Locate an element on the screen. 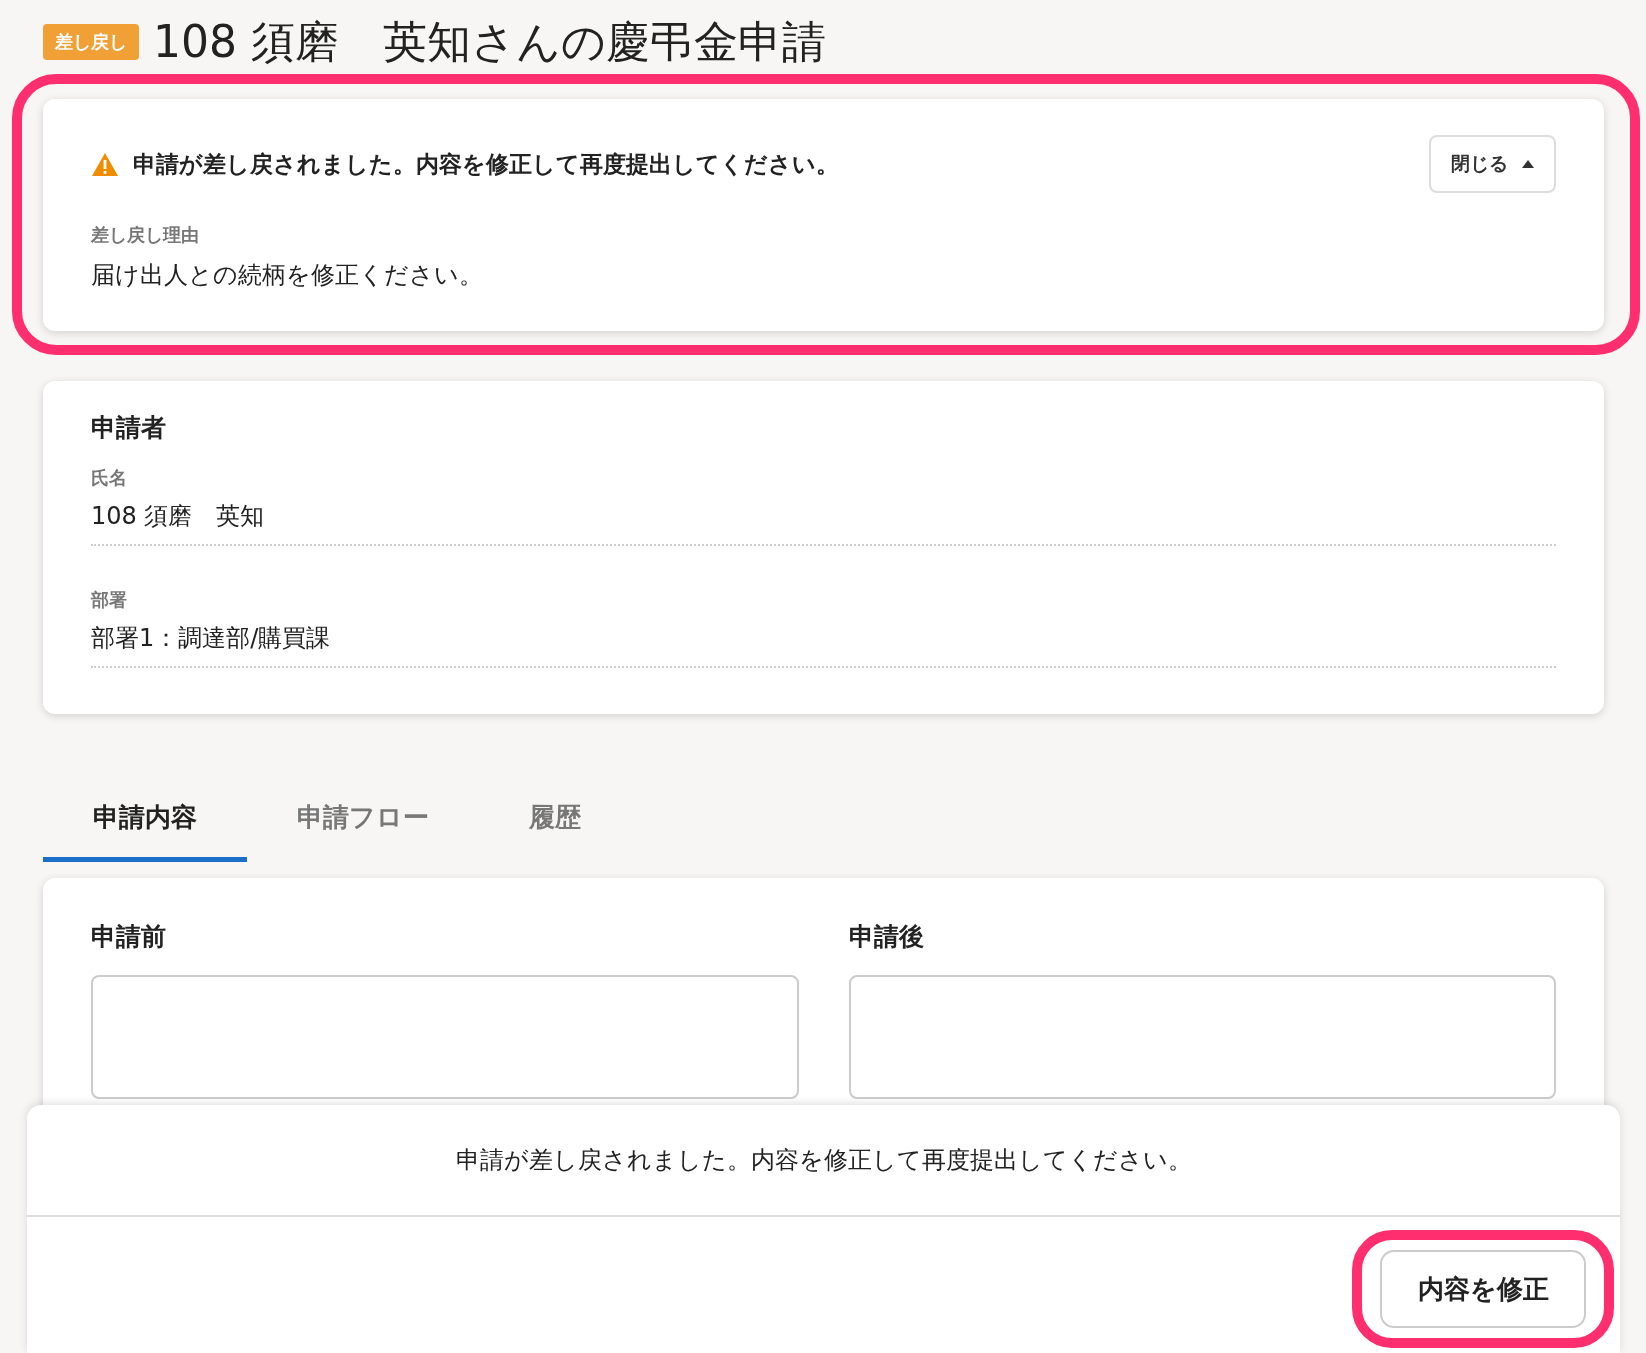  column-heading: 申請後 is located at coordinates (886, 937).